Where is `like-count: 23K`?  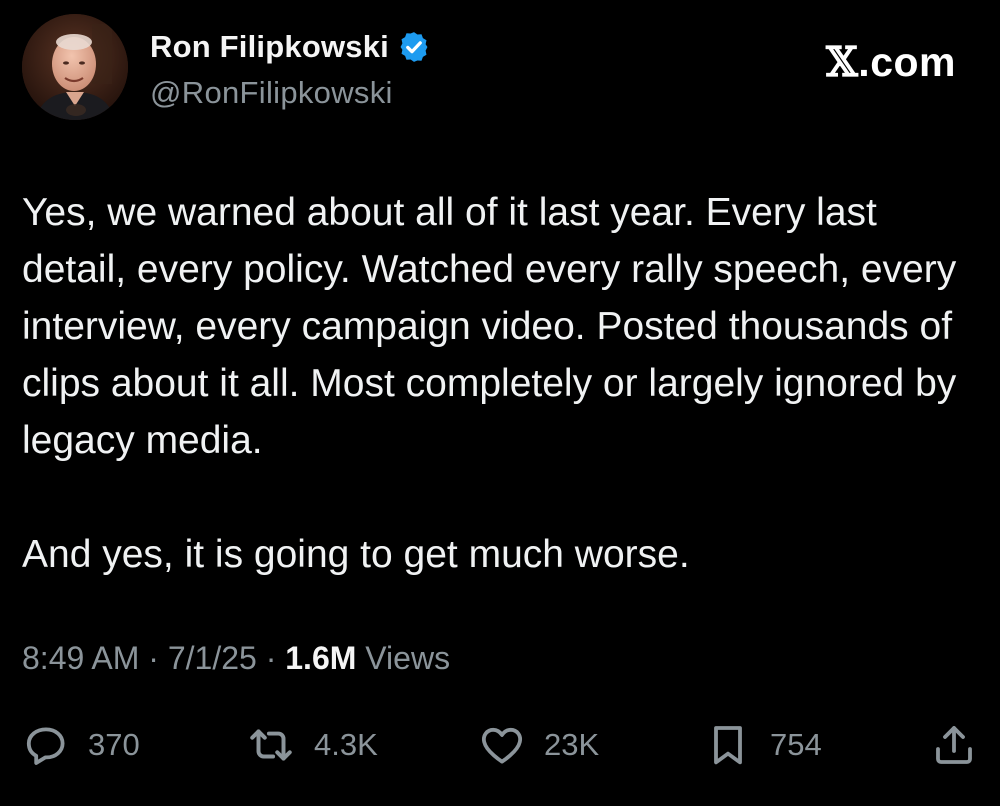
like-count: 23K is located at coordinates (572, 744).